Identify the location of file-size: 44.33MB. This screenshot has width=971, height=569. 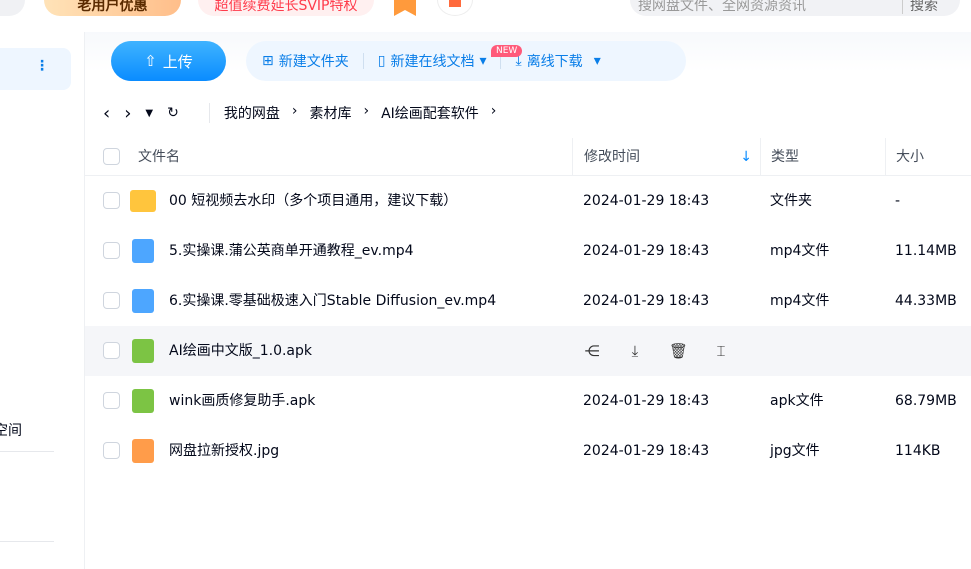
(926, 301).